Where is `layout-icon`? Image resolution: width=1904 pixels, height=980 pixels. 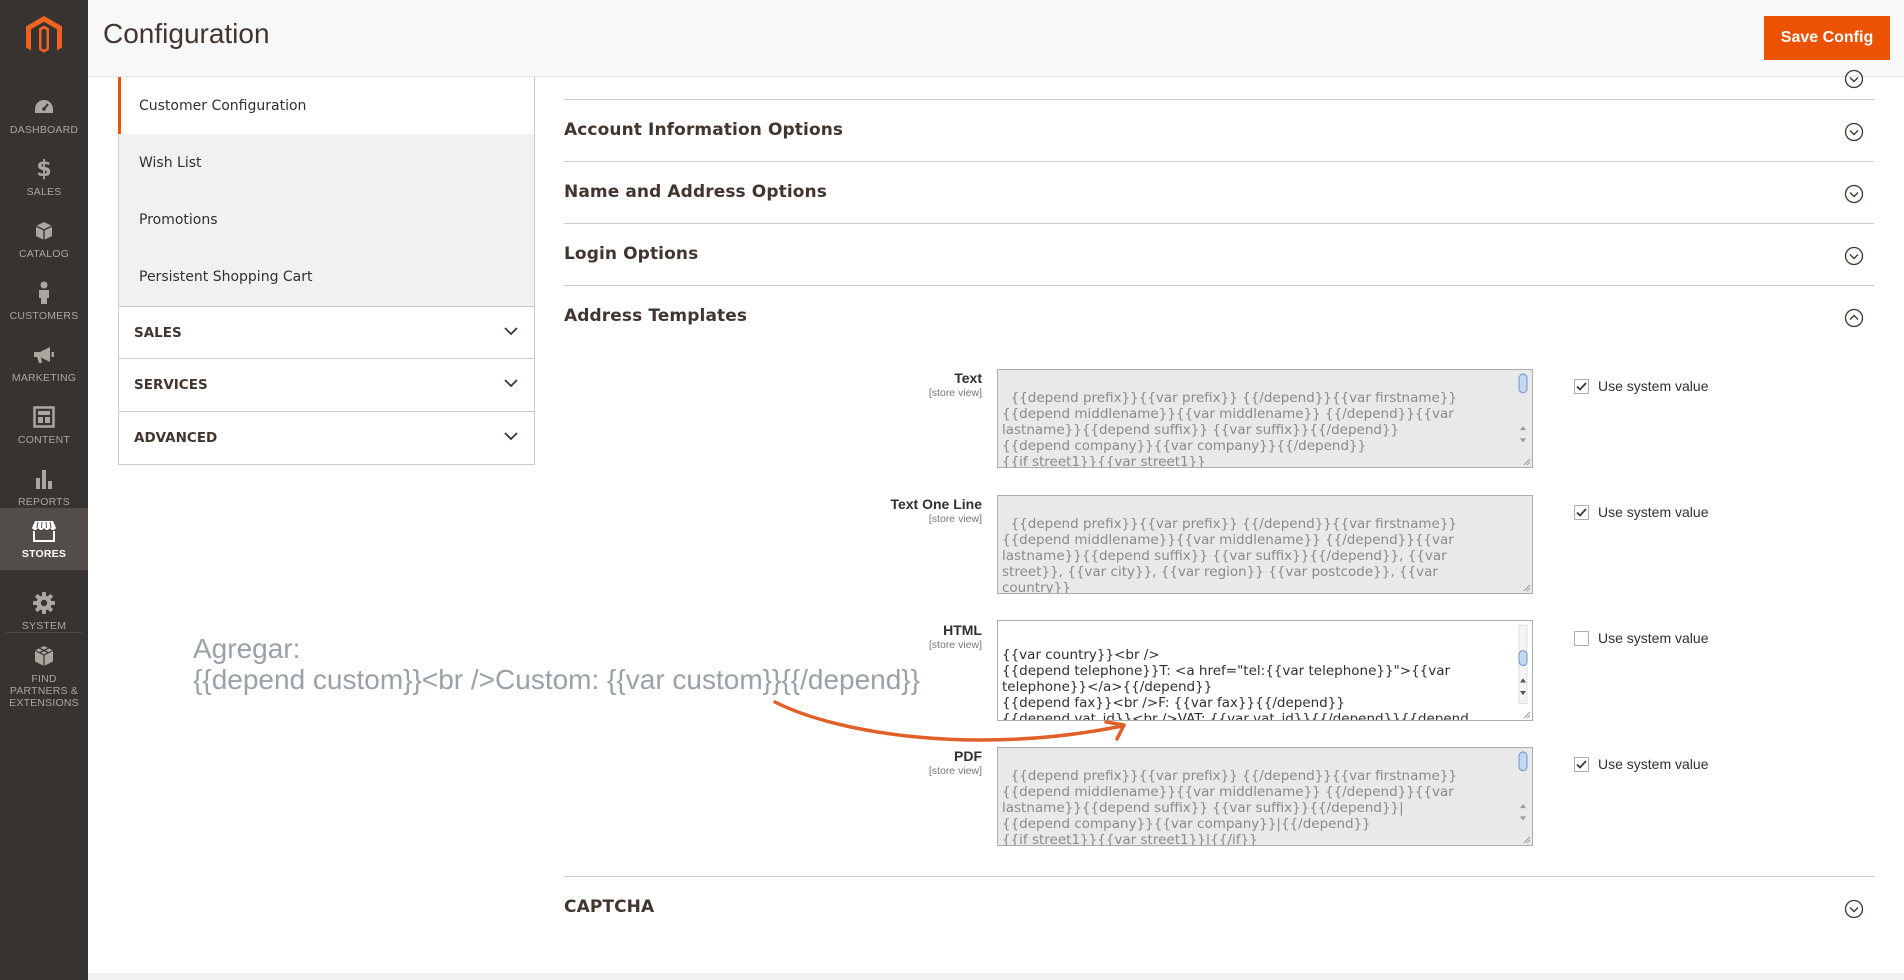
layout-icon is located at coordinates (44, 417).